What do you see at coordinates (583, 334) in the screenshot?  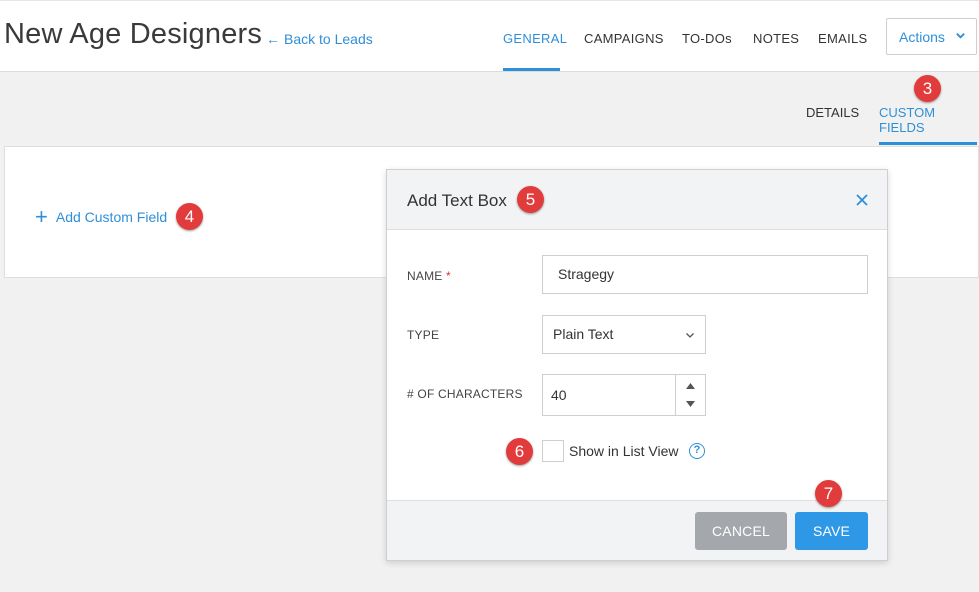 I see `type-select-value: Plain Text` at bounding box center [583, 334].